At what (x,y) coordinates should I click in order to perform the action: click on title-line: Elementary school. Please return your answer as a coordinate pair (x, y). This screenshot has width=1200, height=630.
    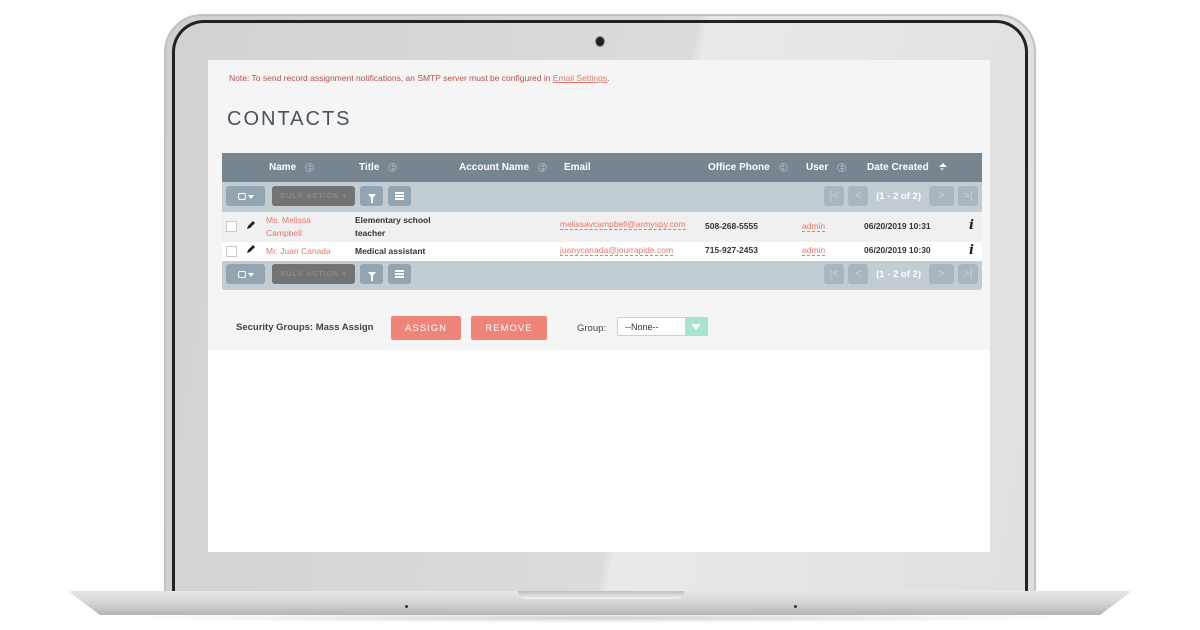
    Looking at the image, I should click on (393, 220).